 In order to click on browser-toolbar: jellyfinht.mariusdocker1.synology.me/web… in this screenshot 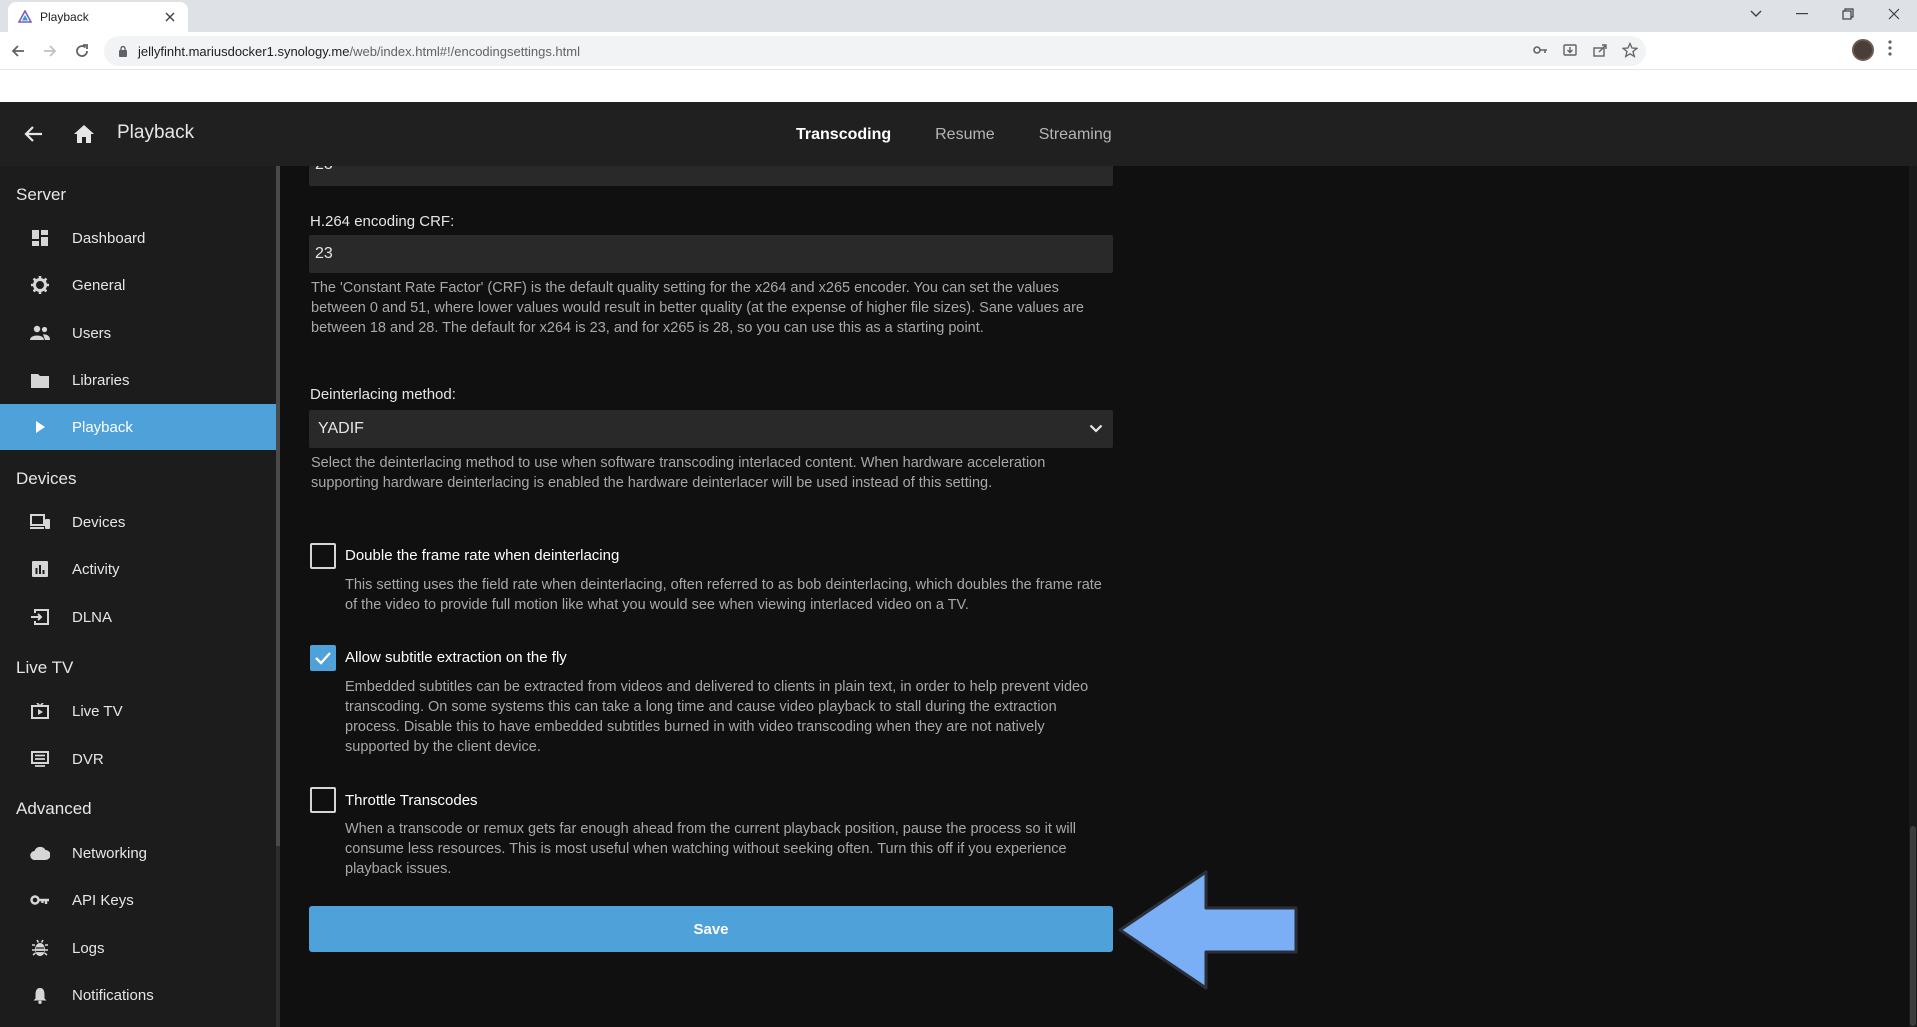, I will do `click(958, 51)`.